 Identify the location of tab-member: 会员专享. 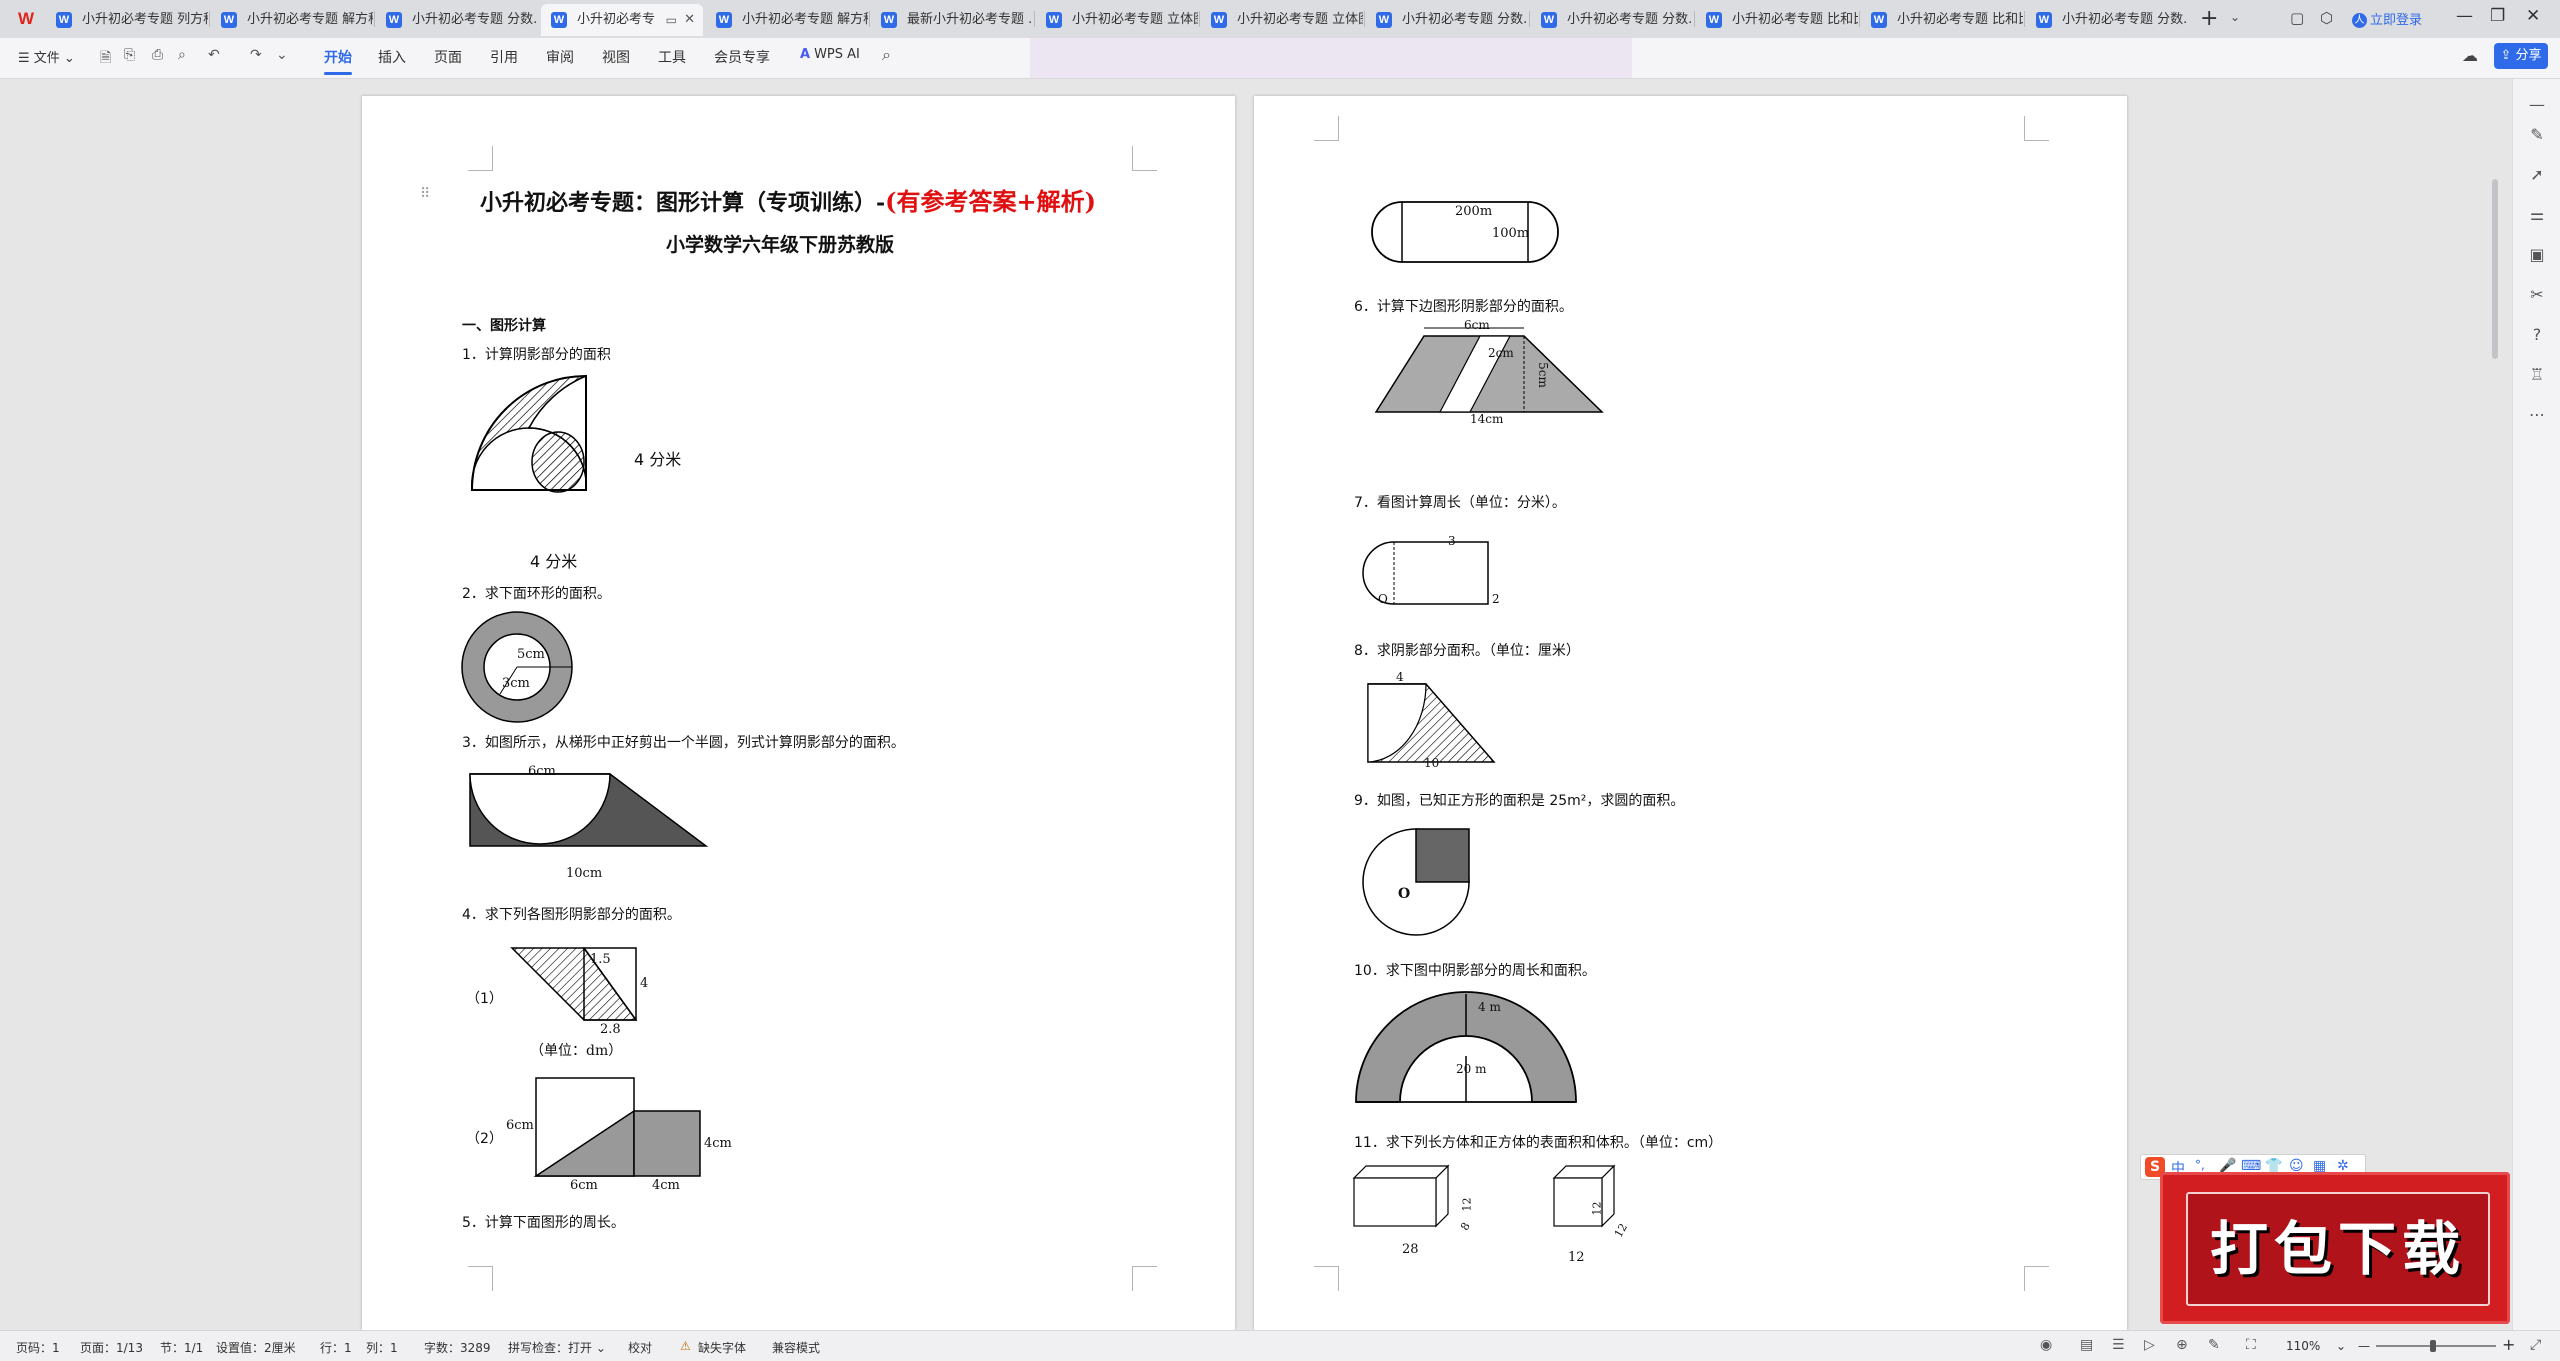
(742, 57).